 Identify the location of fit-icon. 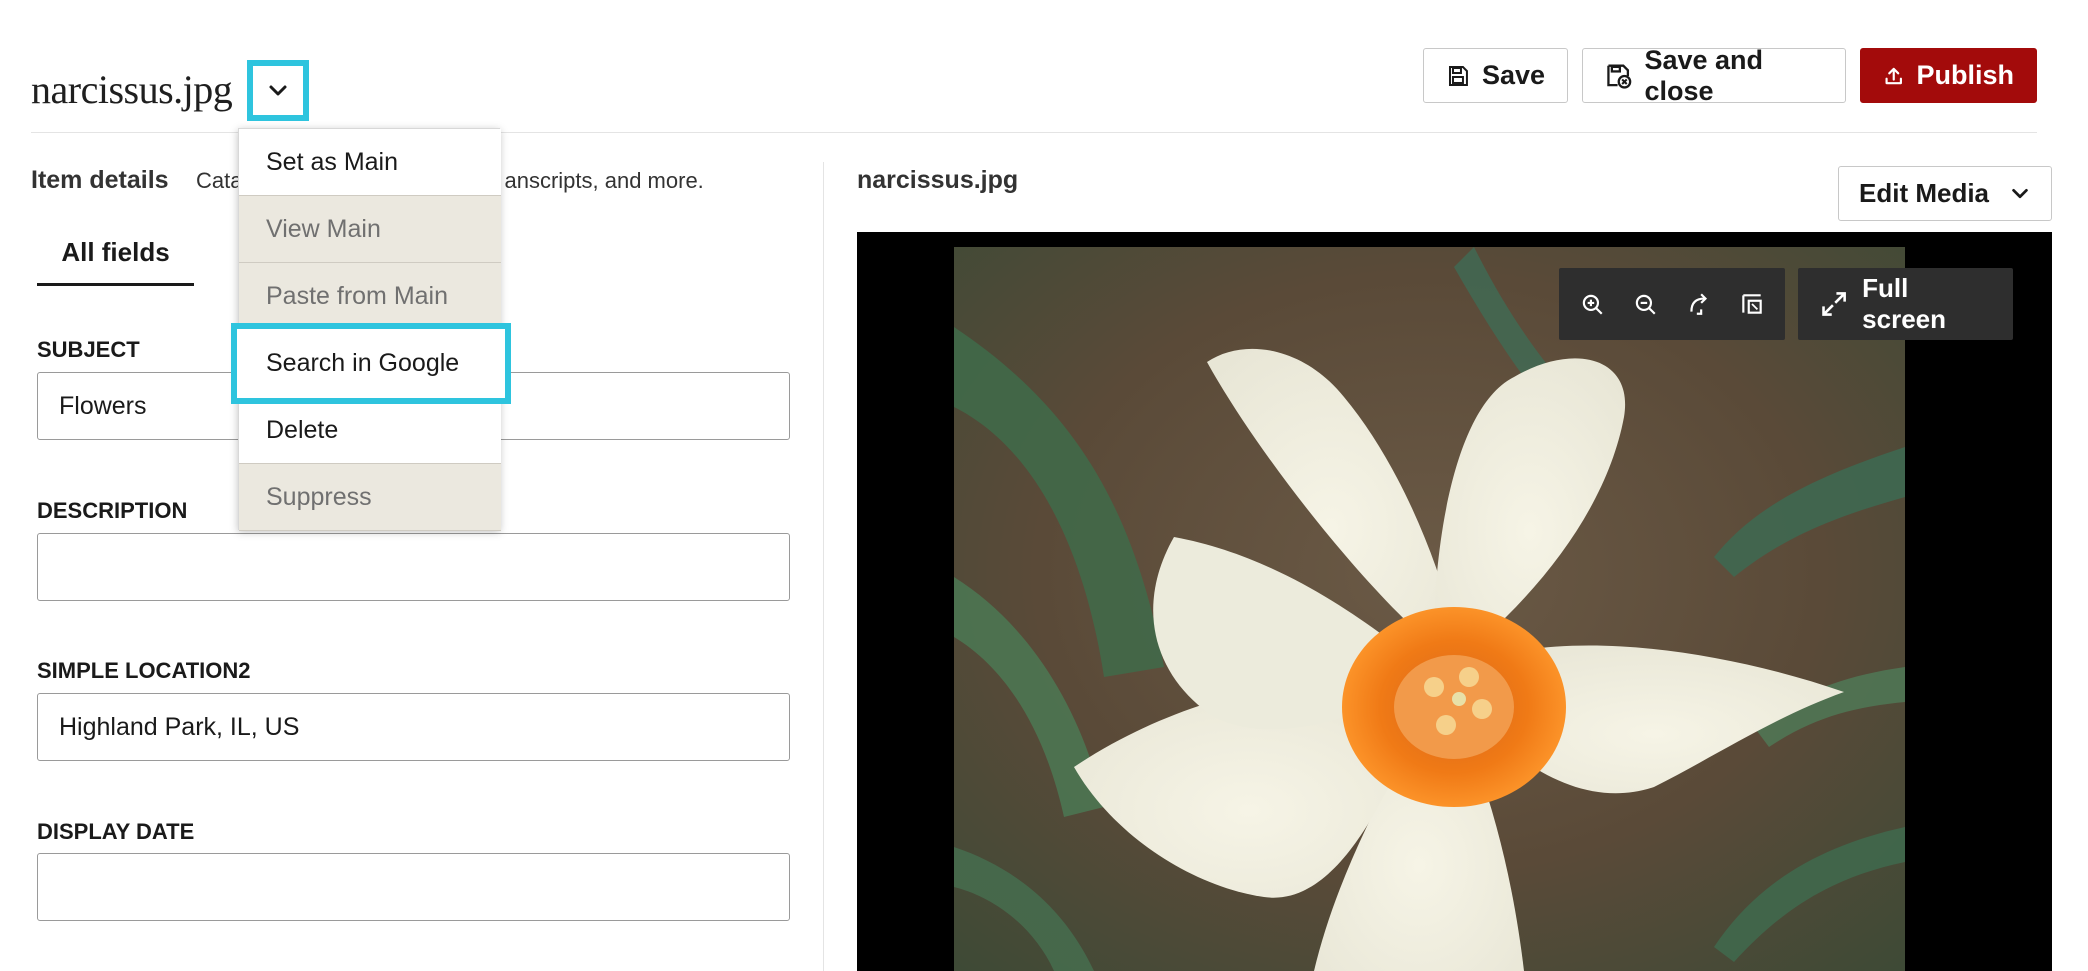
(1752, 304).